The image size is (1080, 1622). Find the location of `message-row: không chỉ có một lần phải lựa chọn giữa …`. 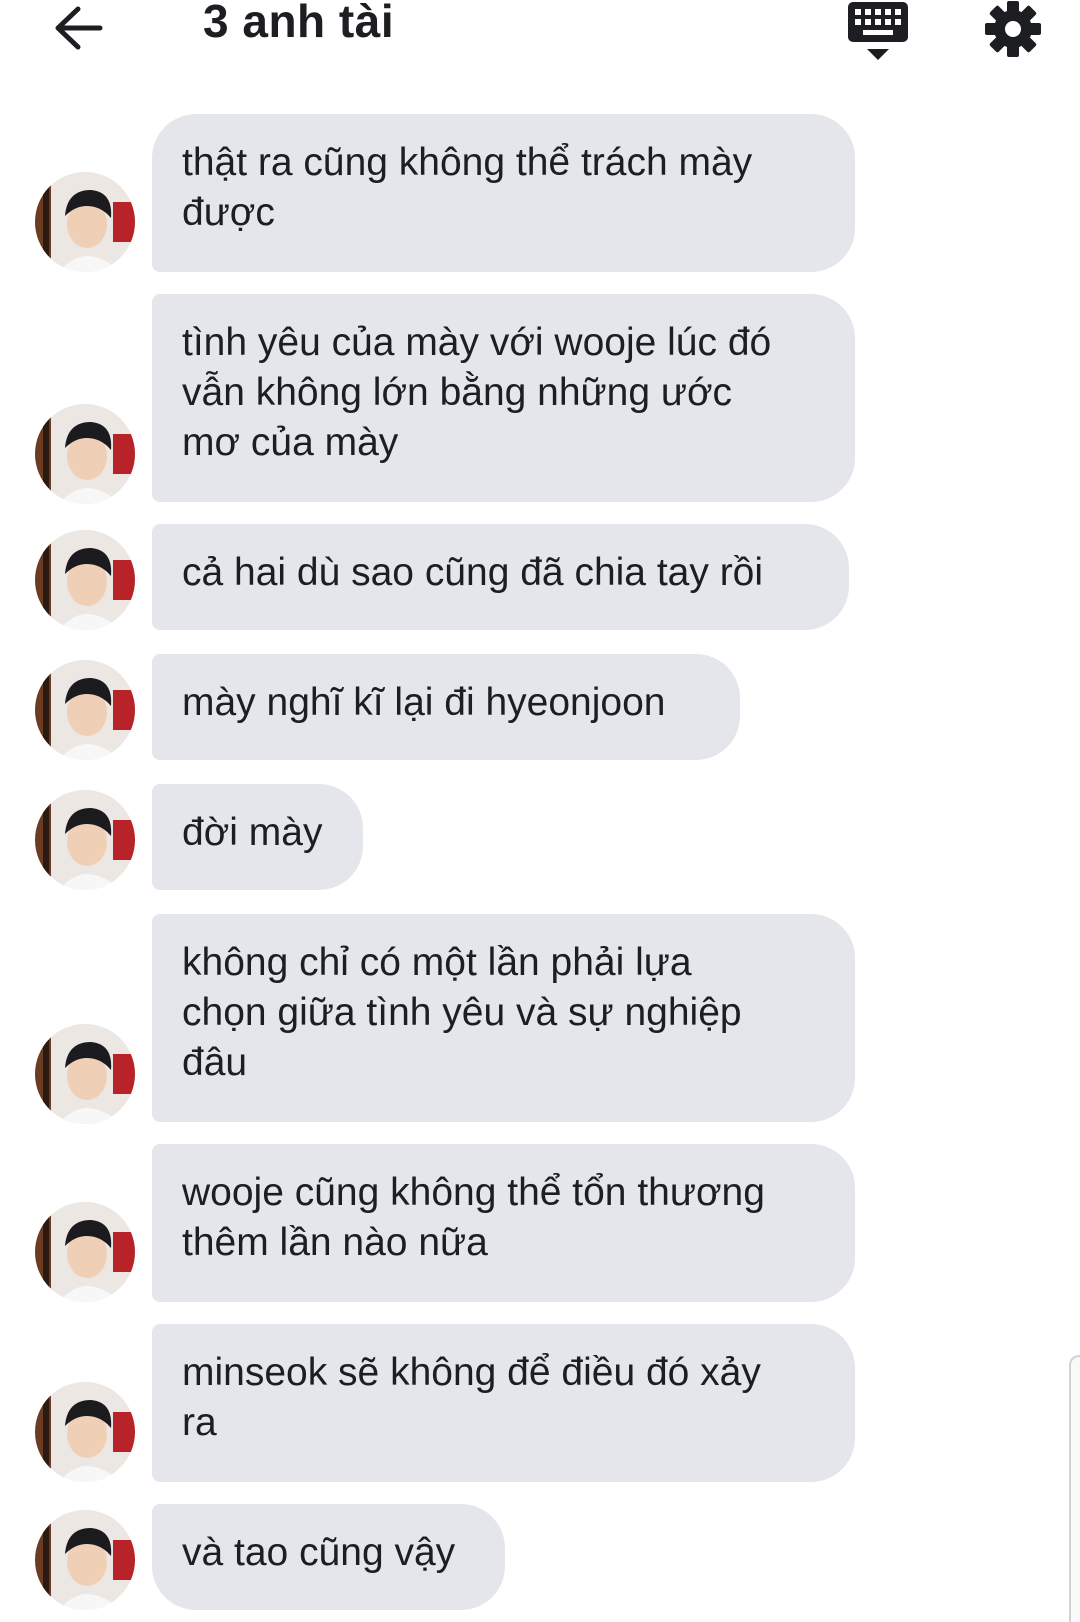

message-row: không chỉ có một lần phải lựa chọn giữa … is located at coordinates (540, 1019).